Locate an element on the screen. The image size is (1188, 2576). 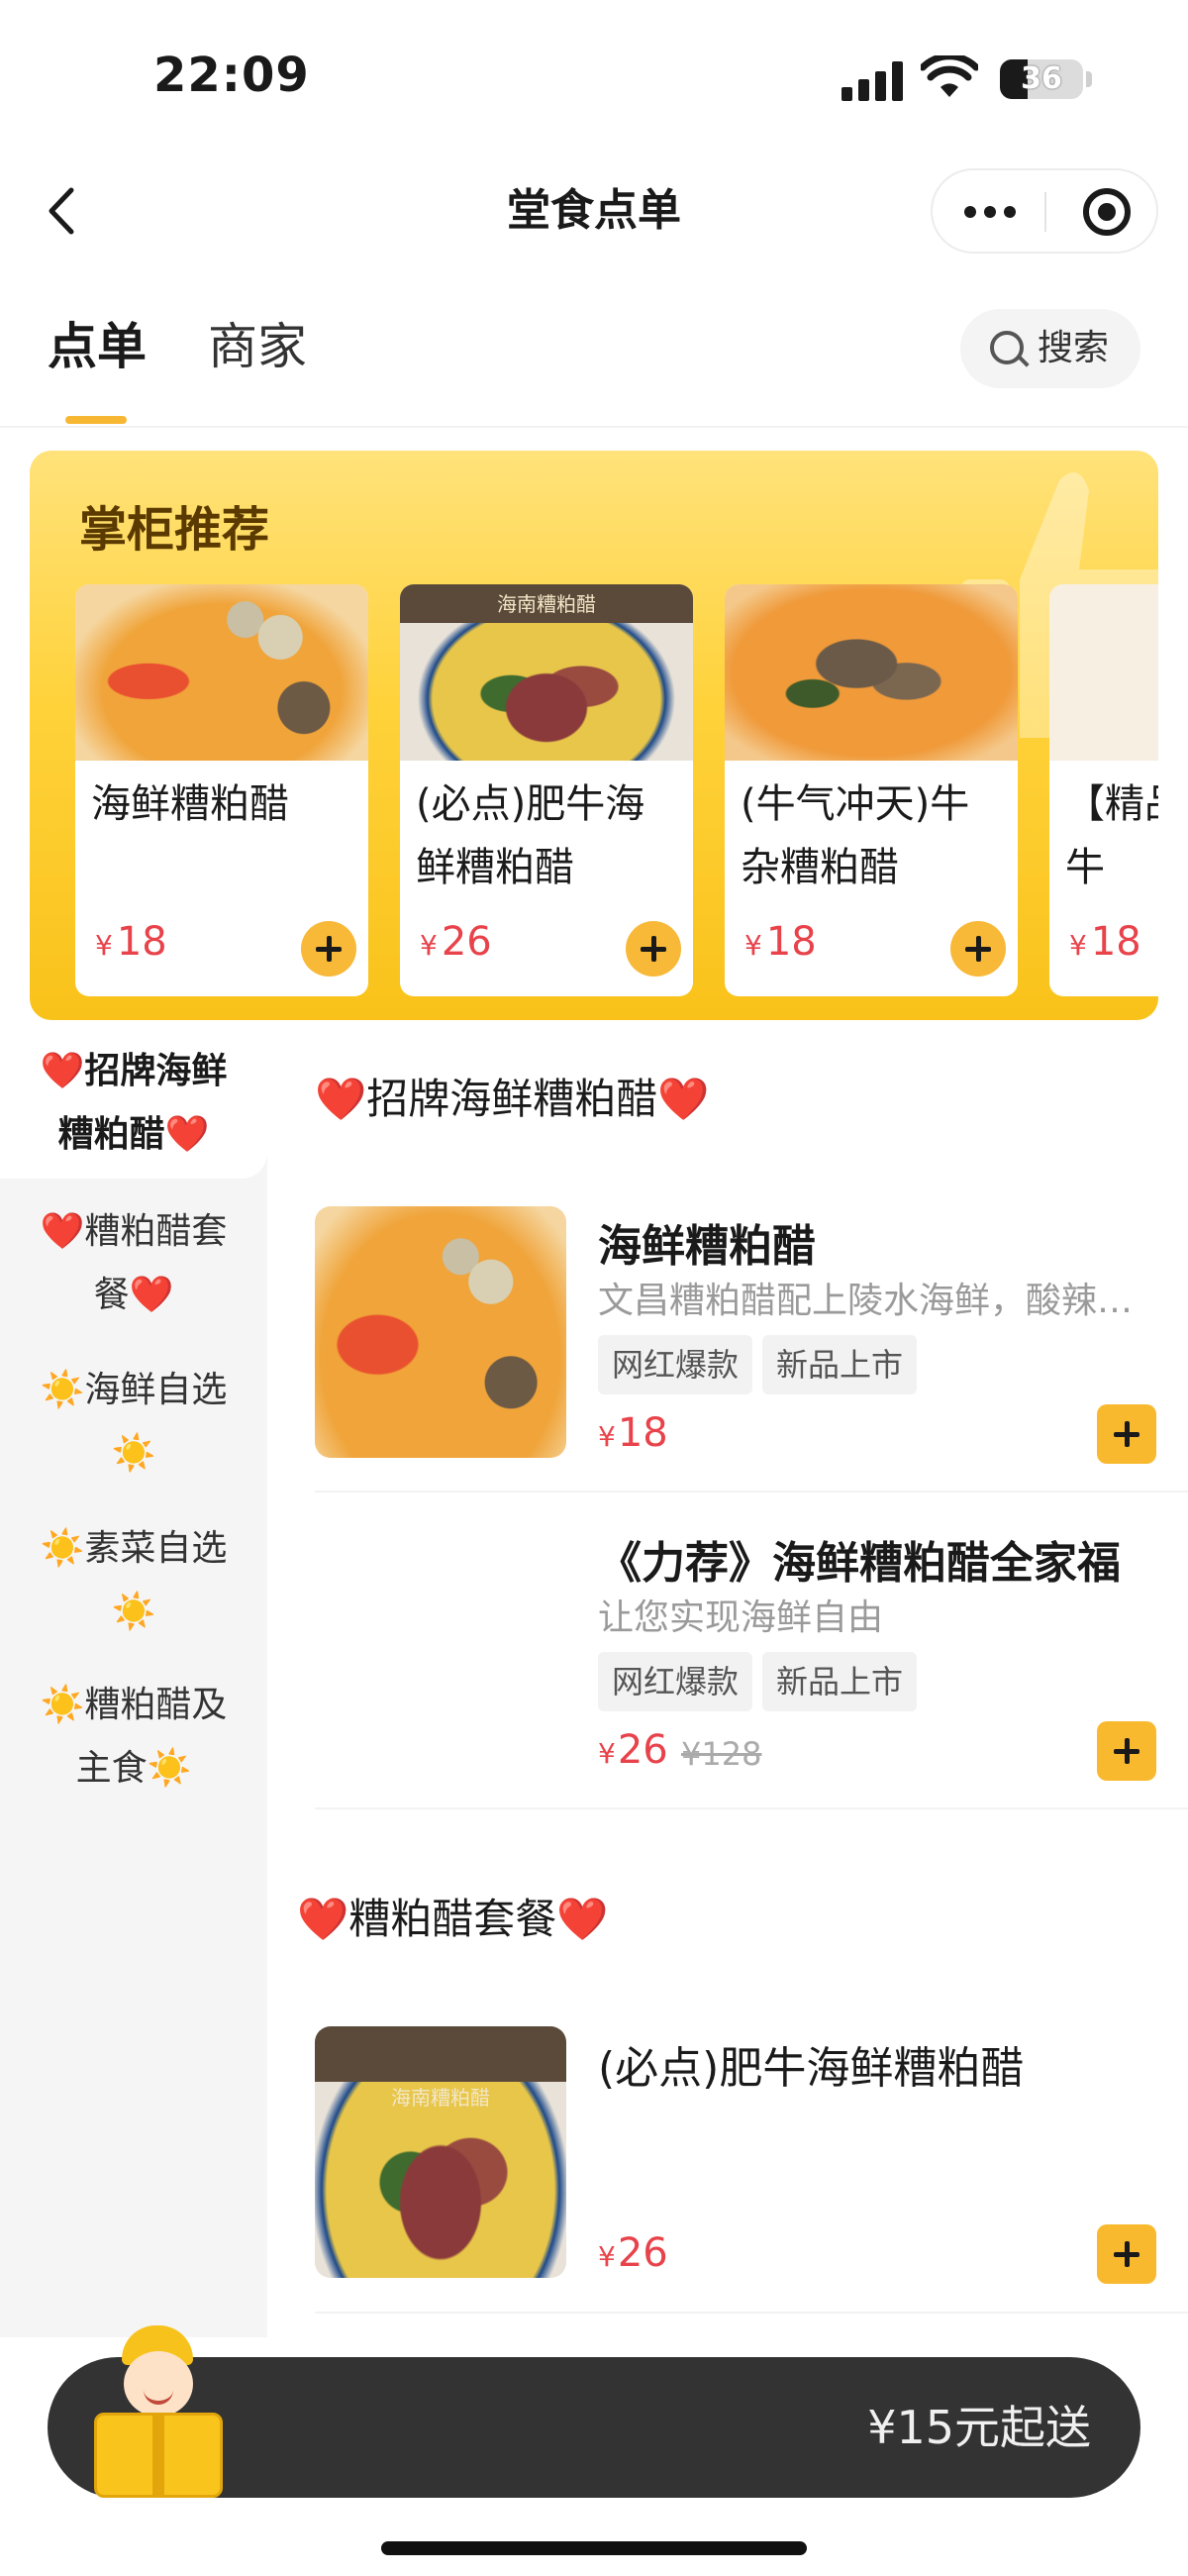
min-order-text: ¥15元起送 is located at coordinates (979, 2427).